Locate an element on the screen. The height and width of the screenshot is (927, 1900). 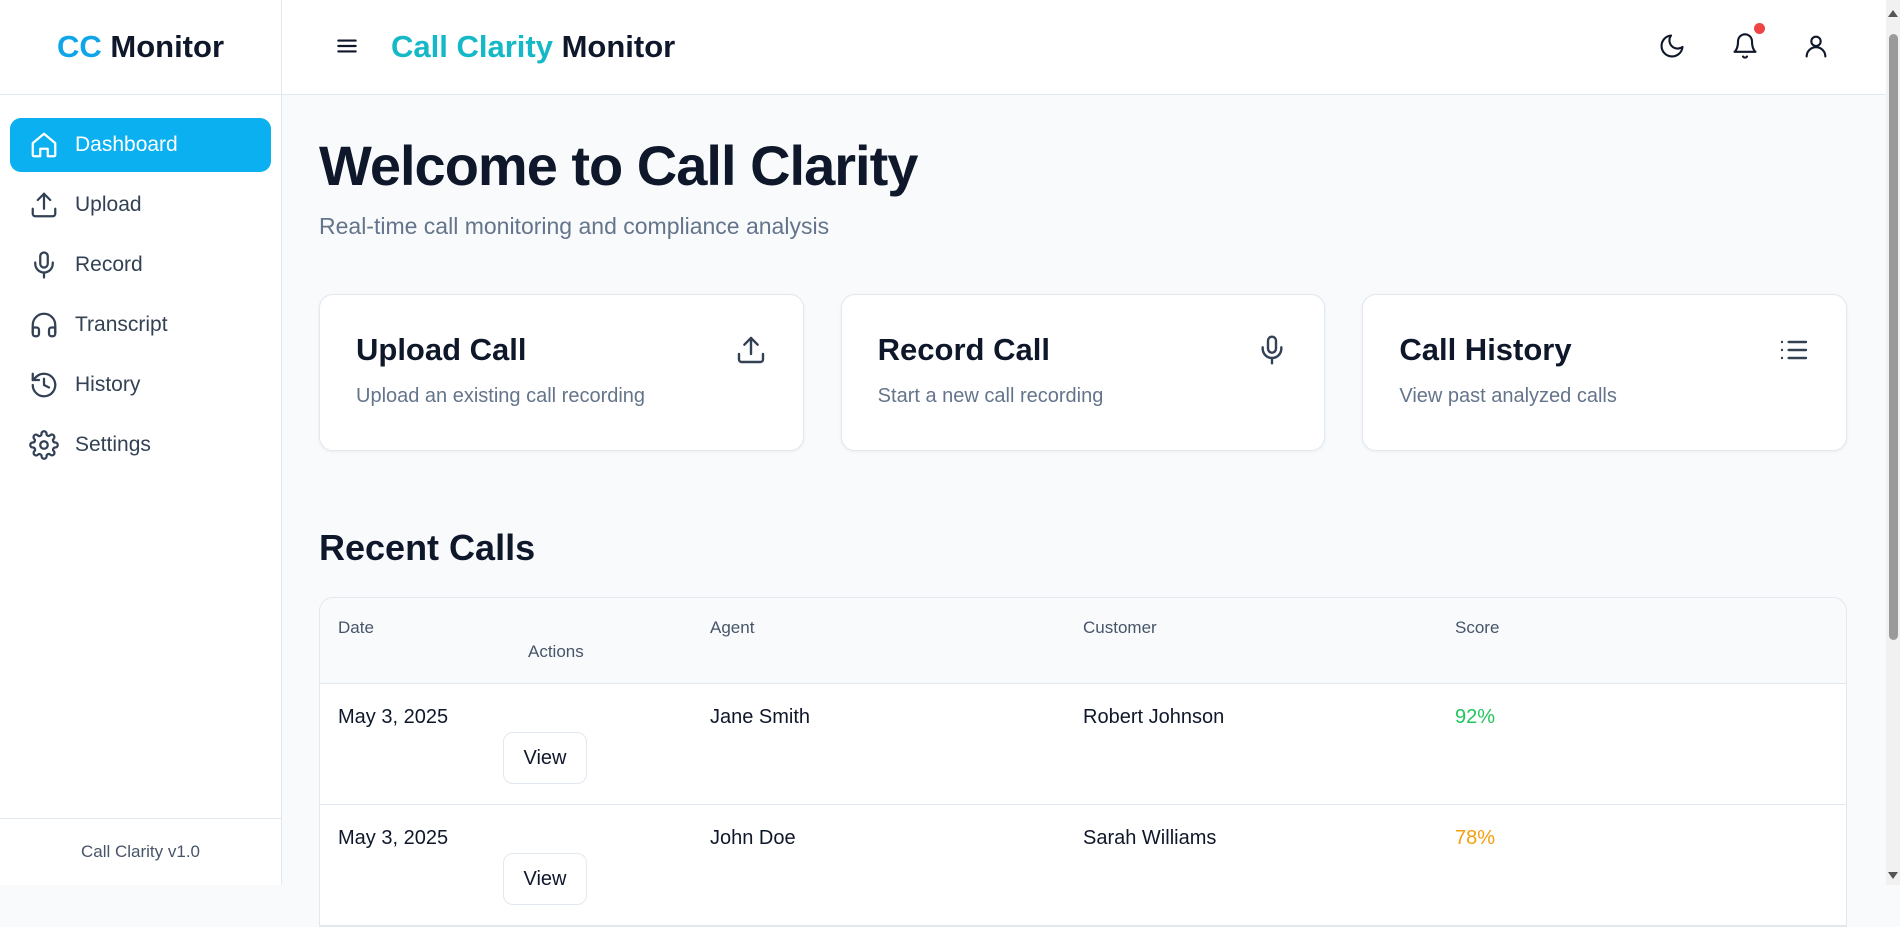
list-icon is located at coordinates (1794, 350).